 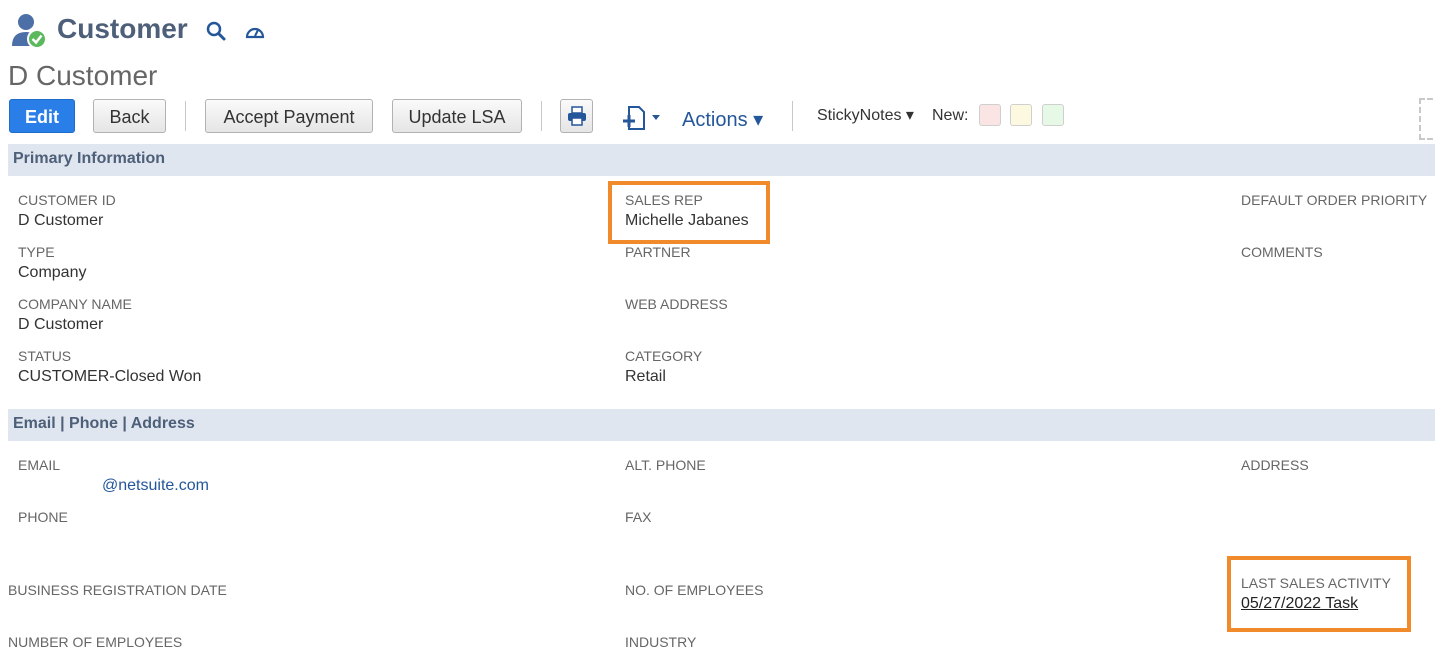 What do you see at coordinates (664, 356) in the screenshot?
I see `category-label: CATEGORY` at bounding box center [664, 356].